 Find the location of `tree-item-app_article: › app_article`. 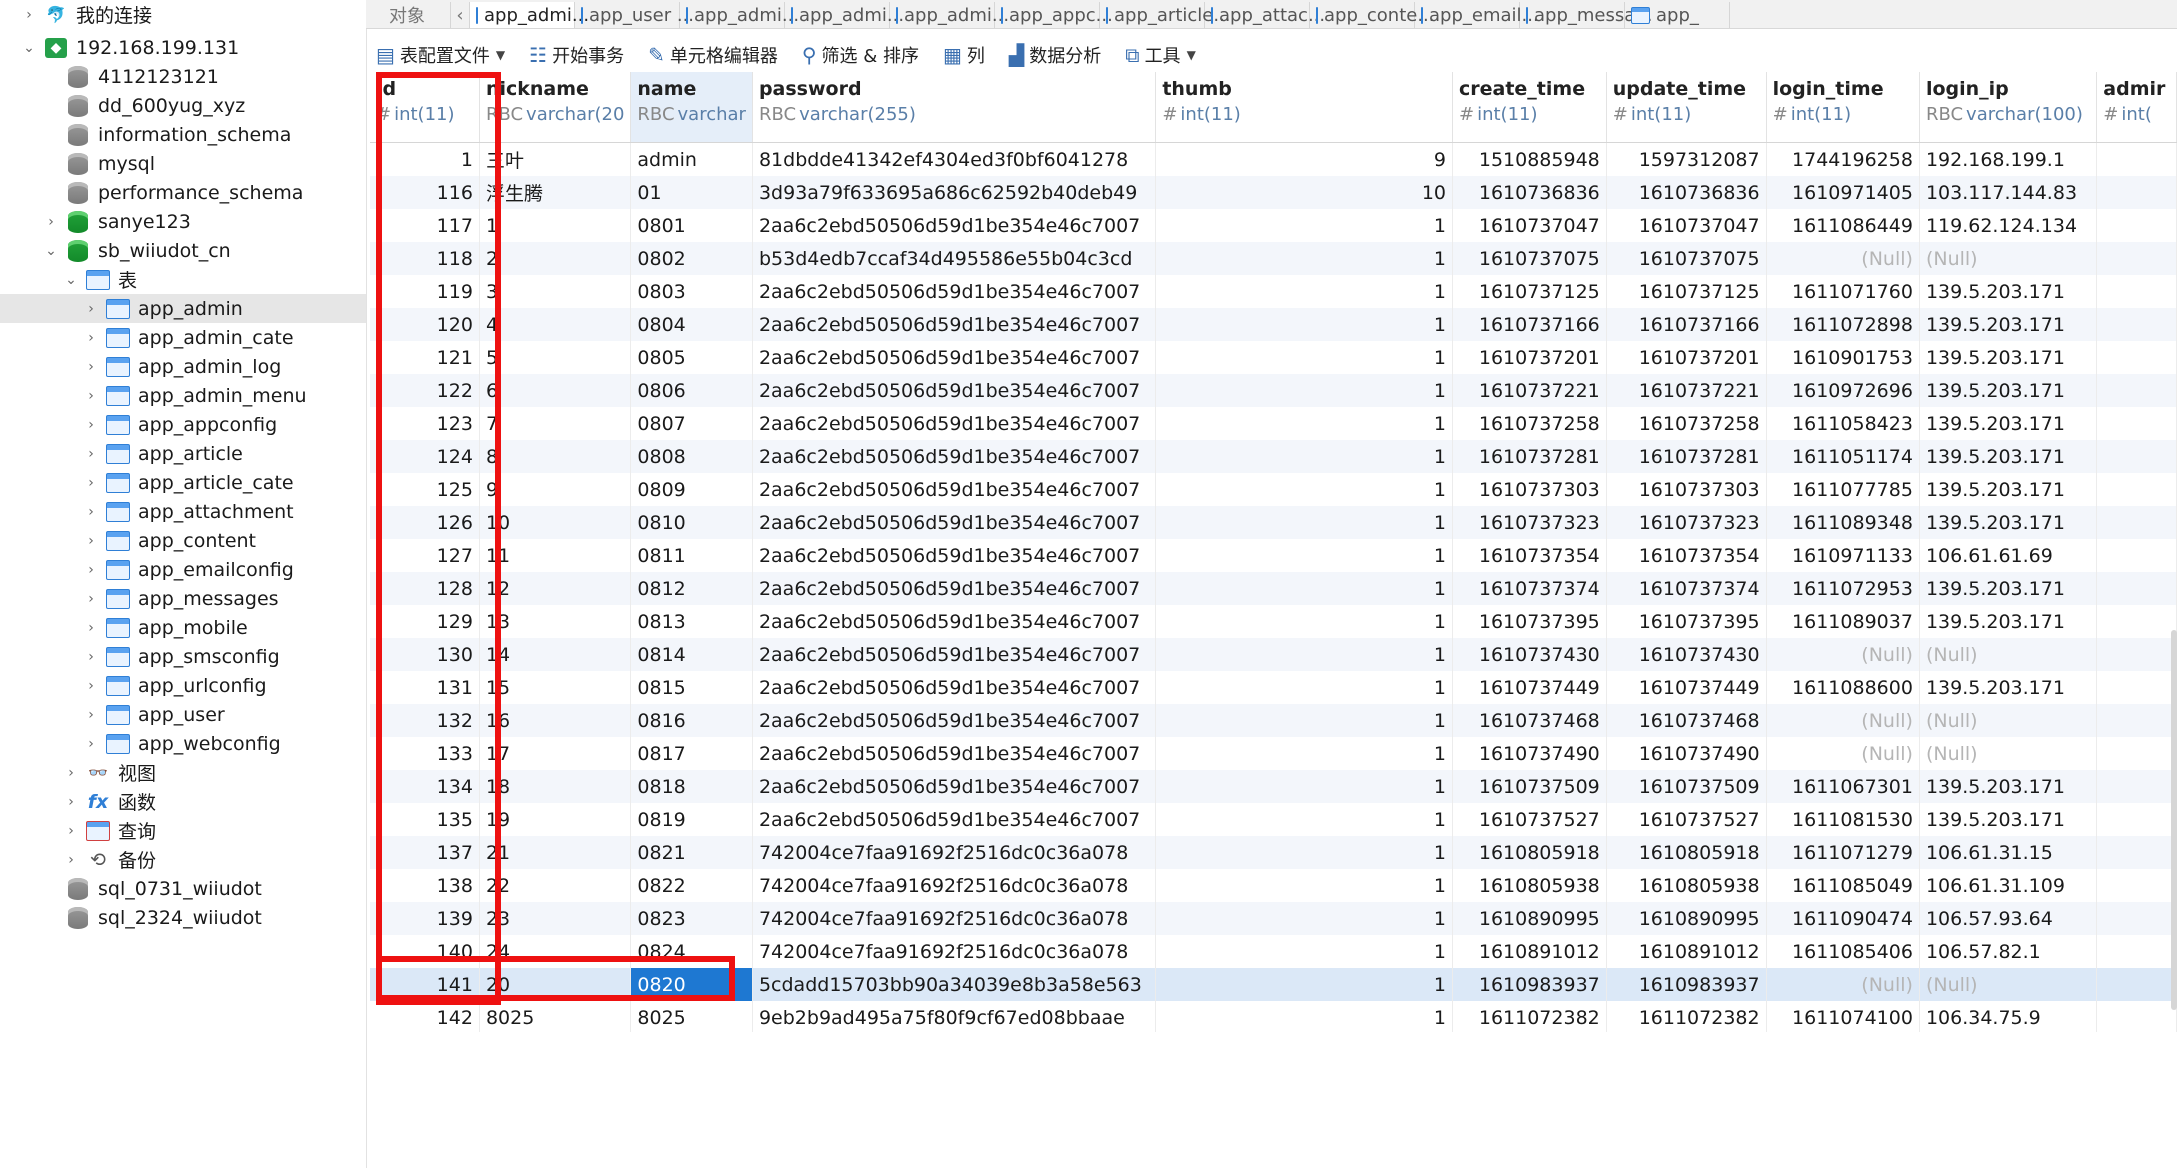

tree-item-app_article: › app_article is located at coordinates (183, 453).